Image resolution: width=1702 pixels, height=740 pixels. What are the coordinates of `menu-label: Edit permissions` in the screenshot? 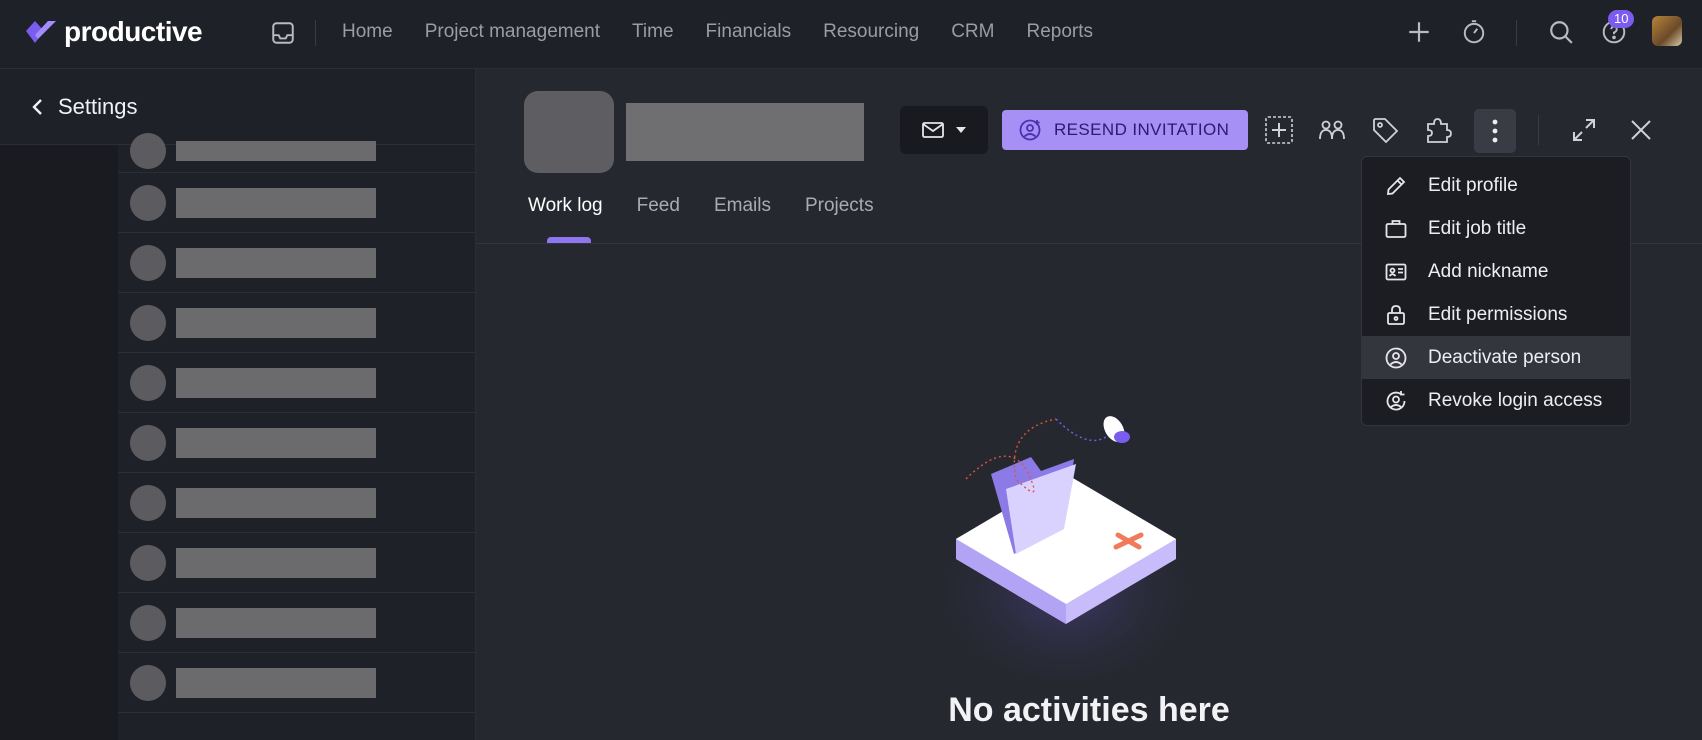 It's located at (1498, 314).